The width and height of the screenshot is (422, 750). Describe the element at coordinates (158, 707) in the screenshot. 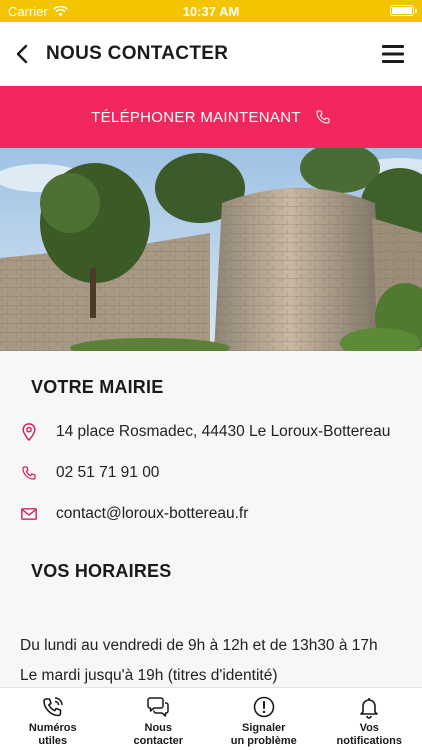

I see `chat-bubbles-icon` at that location.